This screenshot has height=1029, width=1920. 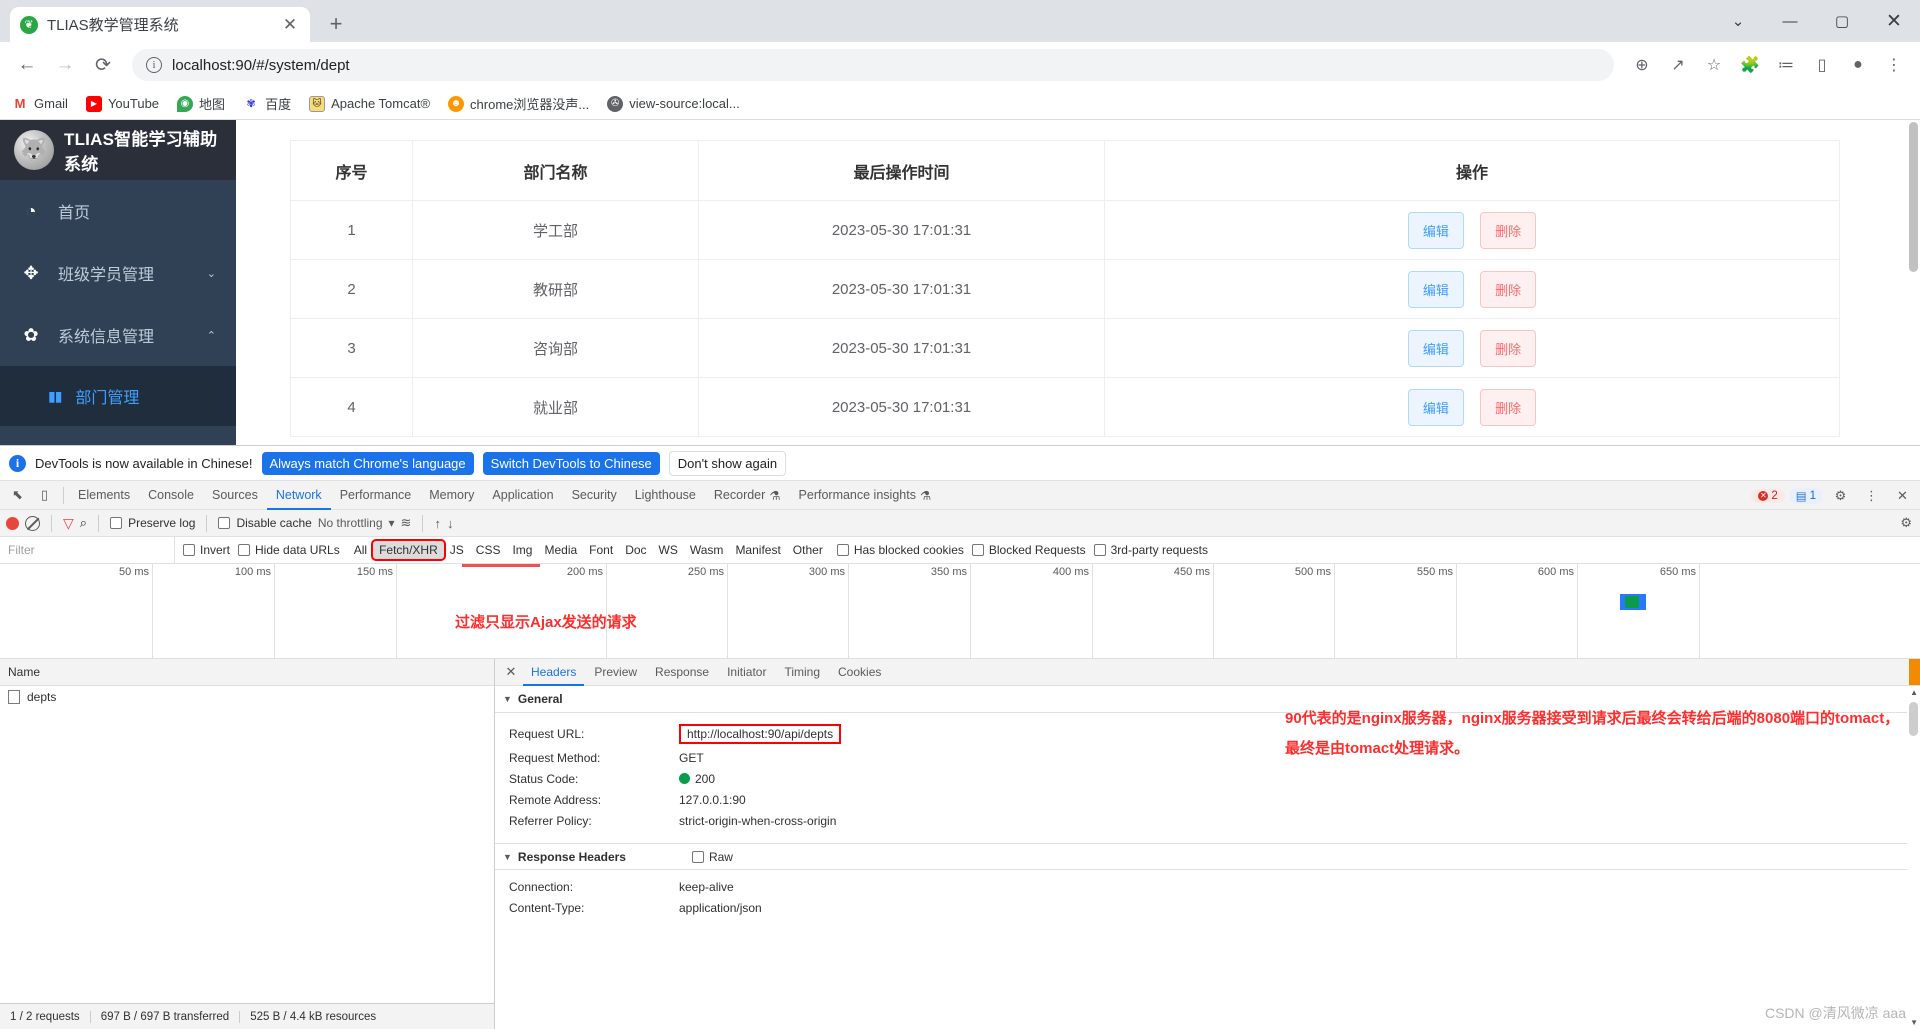 What do you see at coordinates (615, 672) in the screenshot?
I see `tab-preview: Preview` at bounding box center [615, 672].